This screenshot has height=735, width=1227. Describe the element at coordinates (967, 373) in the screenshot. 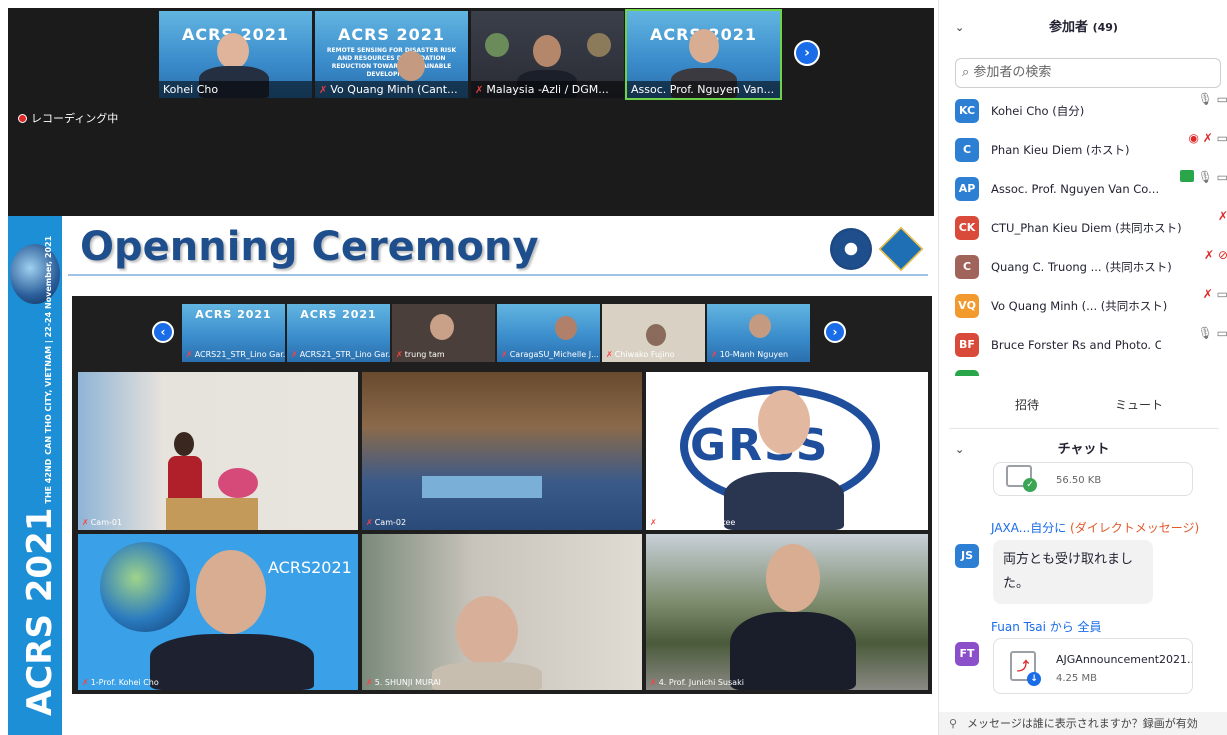

I see `avatar-partial` at that location.